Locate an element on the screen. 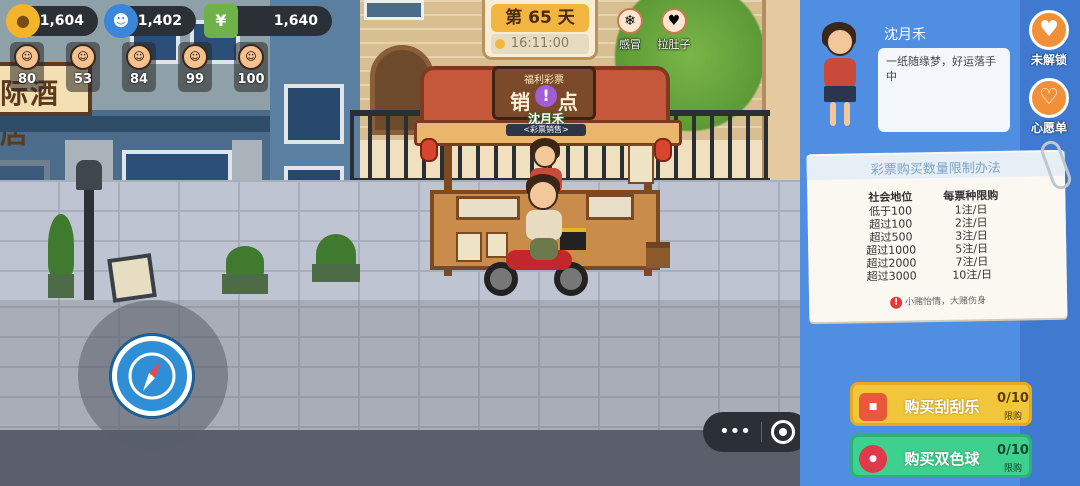  status-diarrhea: ♥ 拉肚子 is located at coordinates (674, 30).